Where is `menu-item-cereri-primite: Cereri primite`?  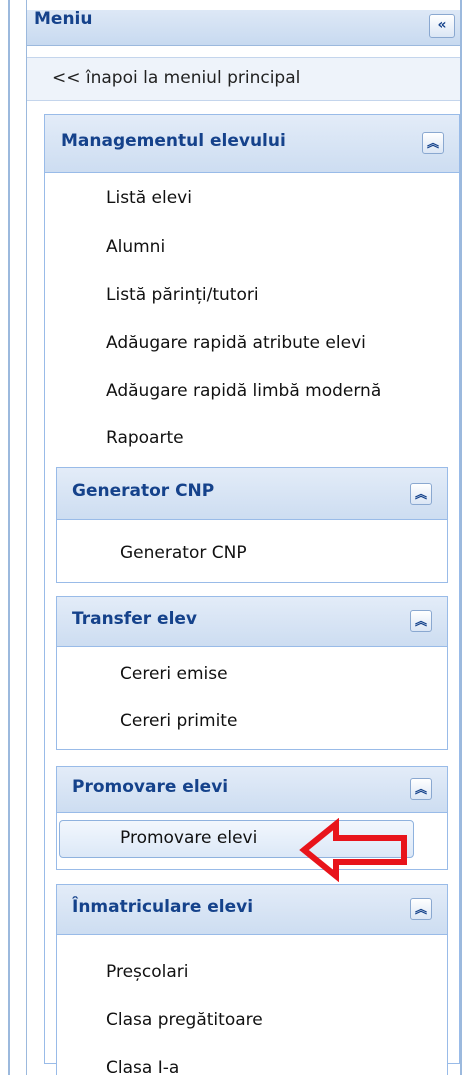 menu-item-cereri-primite: Cereri primite is located at coordinates (178, 721).